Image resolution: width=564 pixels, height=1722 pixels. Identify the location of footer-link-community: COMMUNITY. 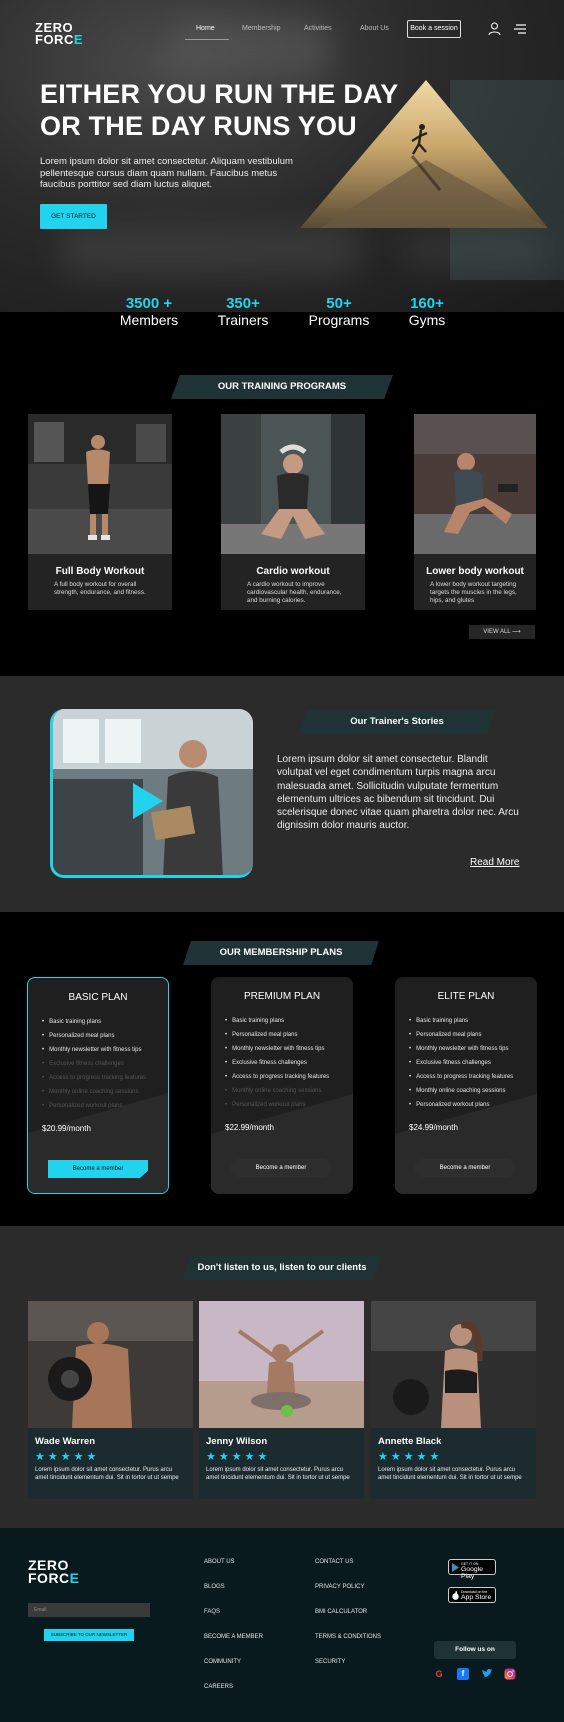
(222, 1662).